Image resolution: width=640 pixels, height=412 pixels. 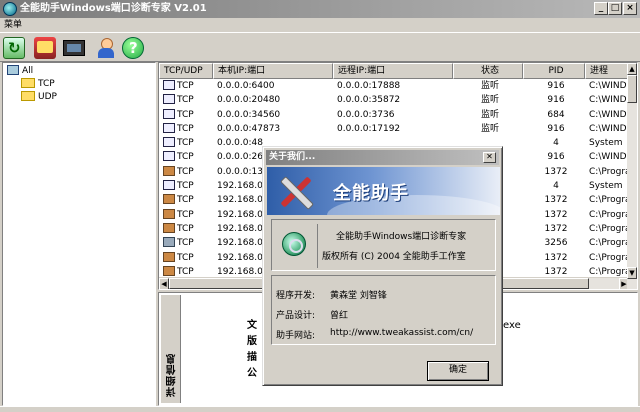 What do you see at coordinates (28, 83) in the screenshot?
I see `folder-icon` at bounding box center [28, 83].